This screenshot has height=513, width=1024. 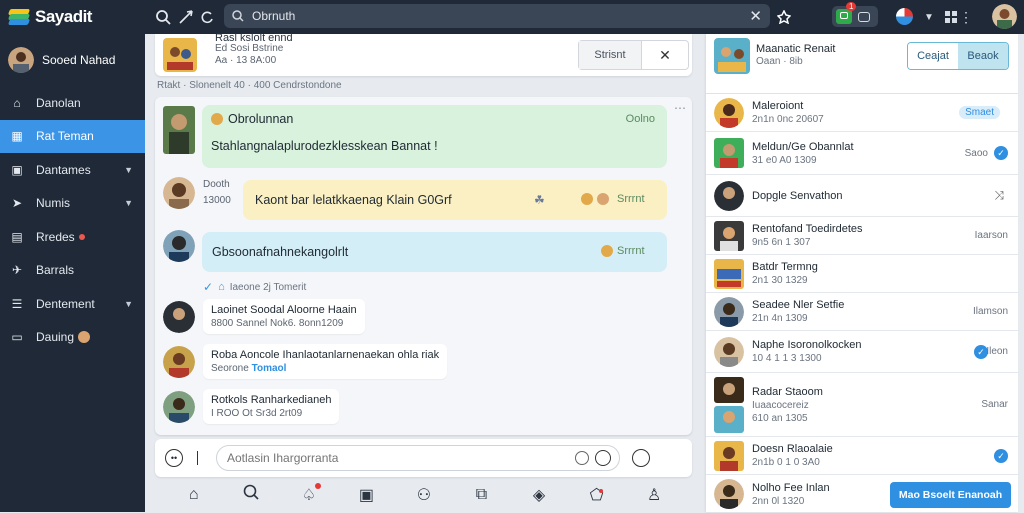 What do you see at coordinates (207, 17) in the screenshot?
I see `refresh-icon` at bounding box center [207, 17].